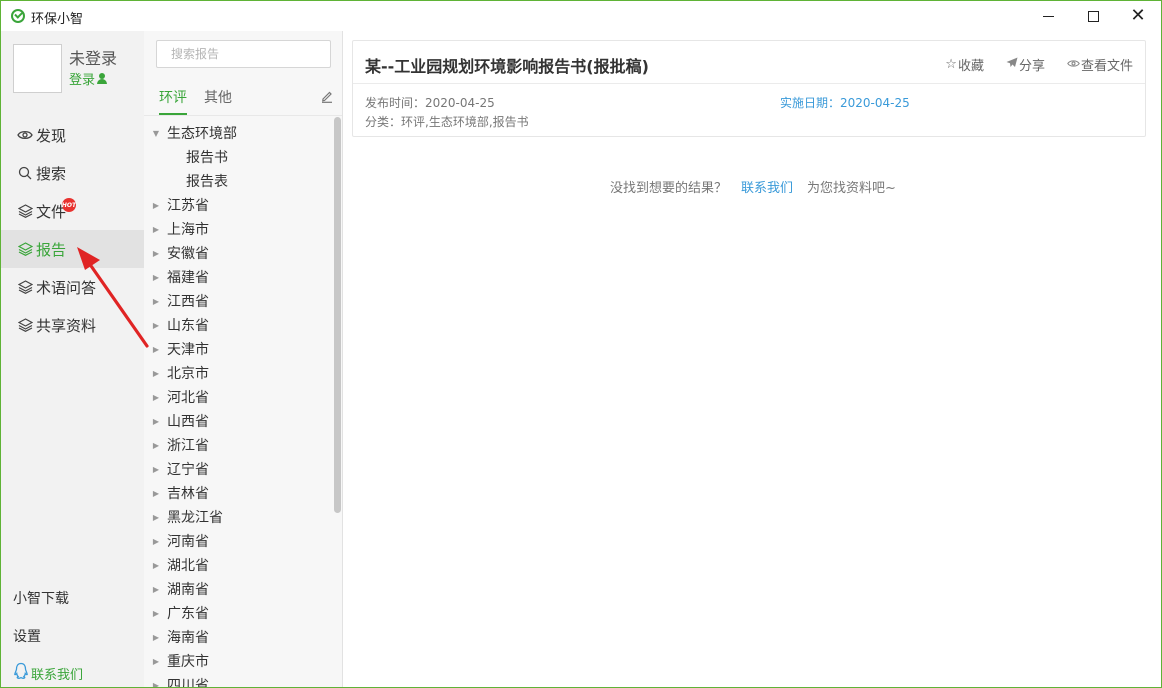 The width and height of the screenshot is (1162, 688). What do you see at coordinates (1106, 66) in the screenshot?
I see `view-file-label: 查看文件` at bounding box center [1106, 66].